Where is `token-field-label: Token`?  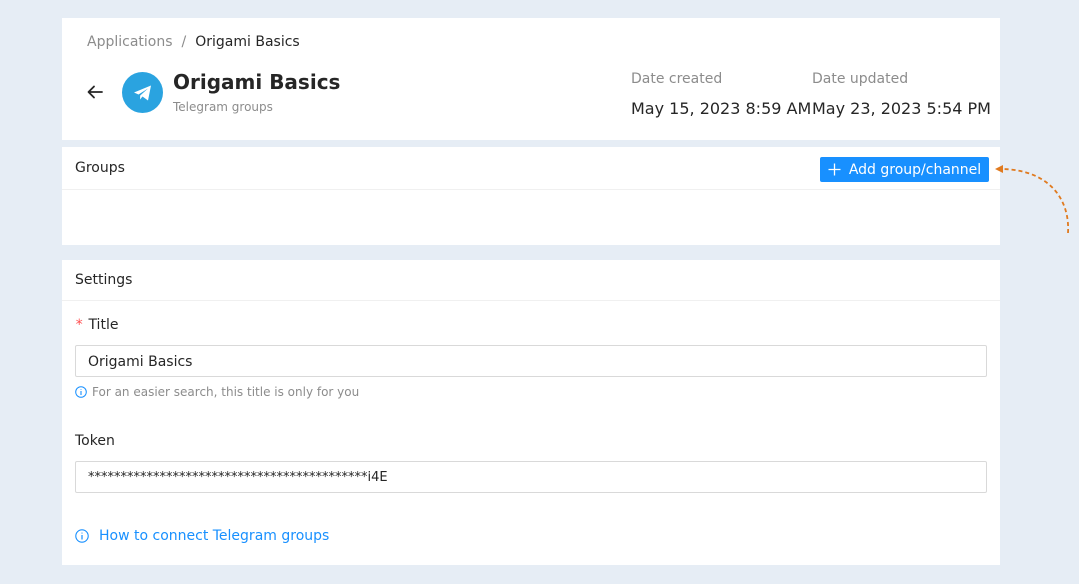
token-field-label: Token is located at coordinates (95, 441).